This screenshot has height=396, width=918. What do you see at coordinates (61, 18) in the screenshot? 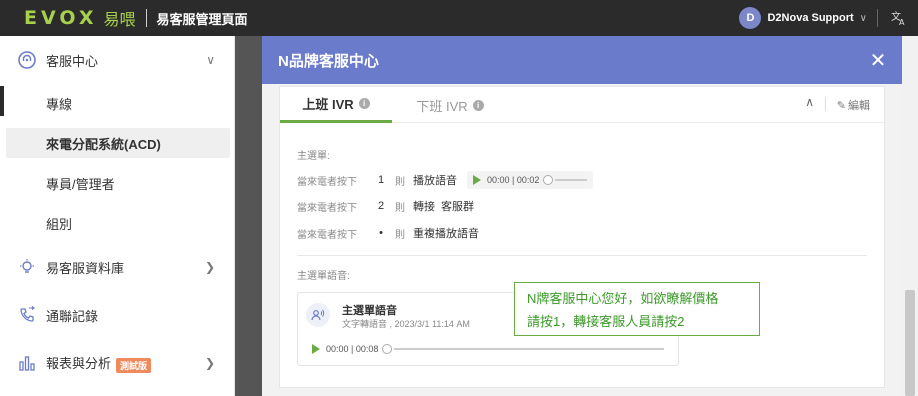
I see `logo-wordmark: EVOX` at bounding box center [61, 18].